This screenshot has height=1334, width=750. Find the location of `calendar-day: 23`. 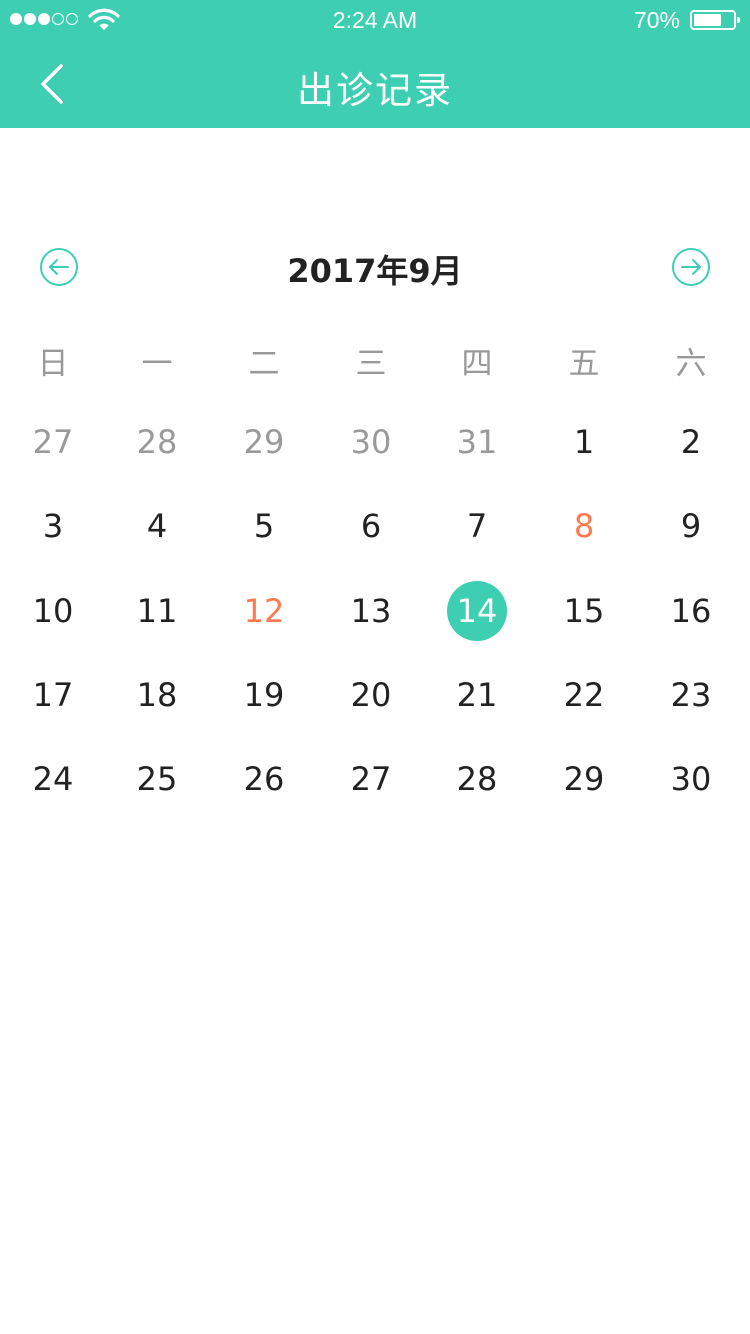

calendar-day: 23 is located at coordinates (691, 695).